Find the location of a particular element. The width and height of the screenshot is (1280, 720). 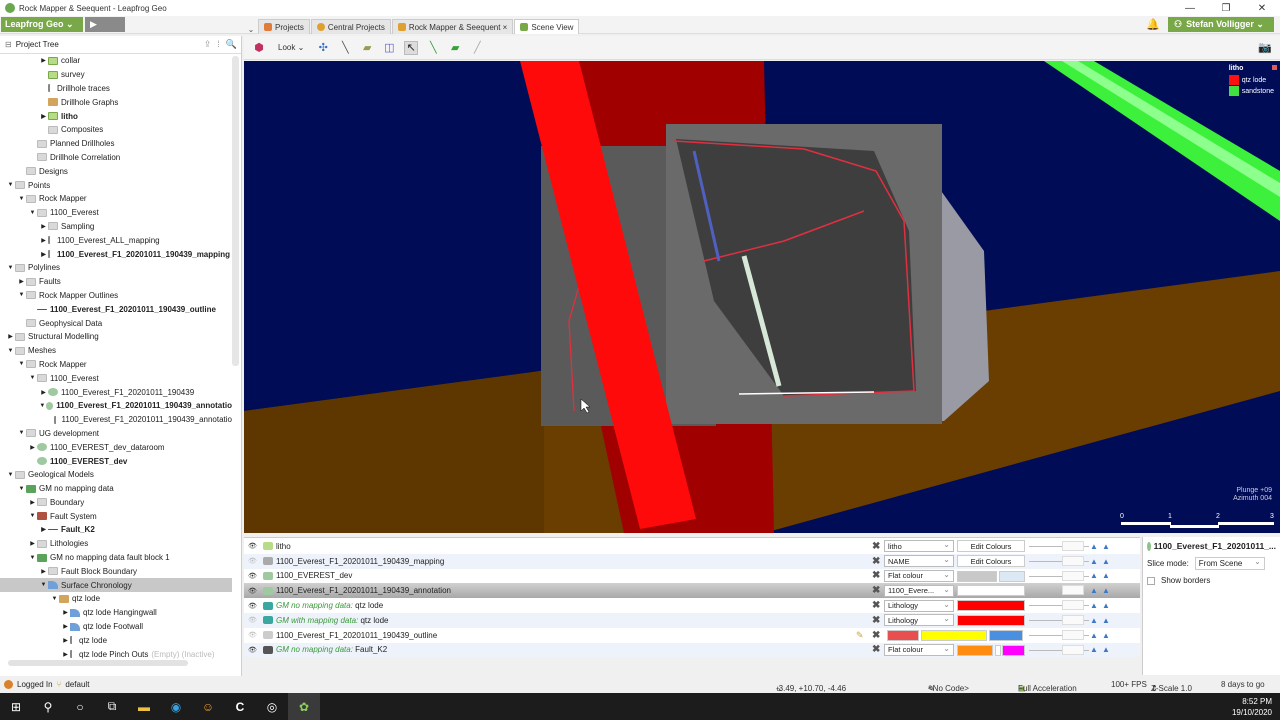

tree-item: Composites is located at coordinates (116, 130).